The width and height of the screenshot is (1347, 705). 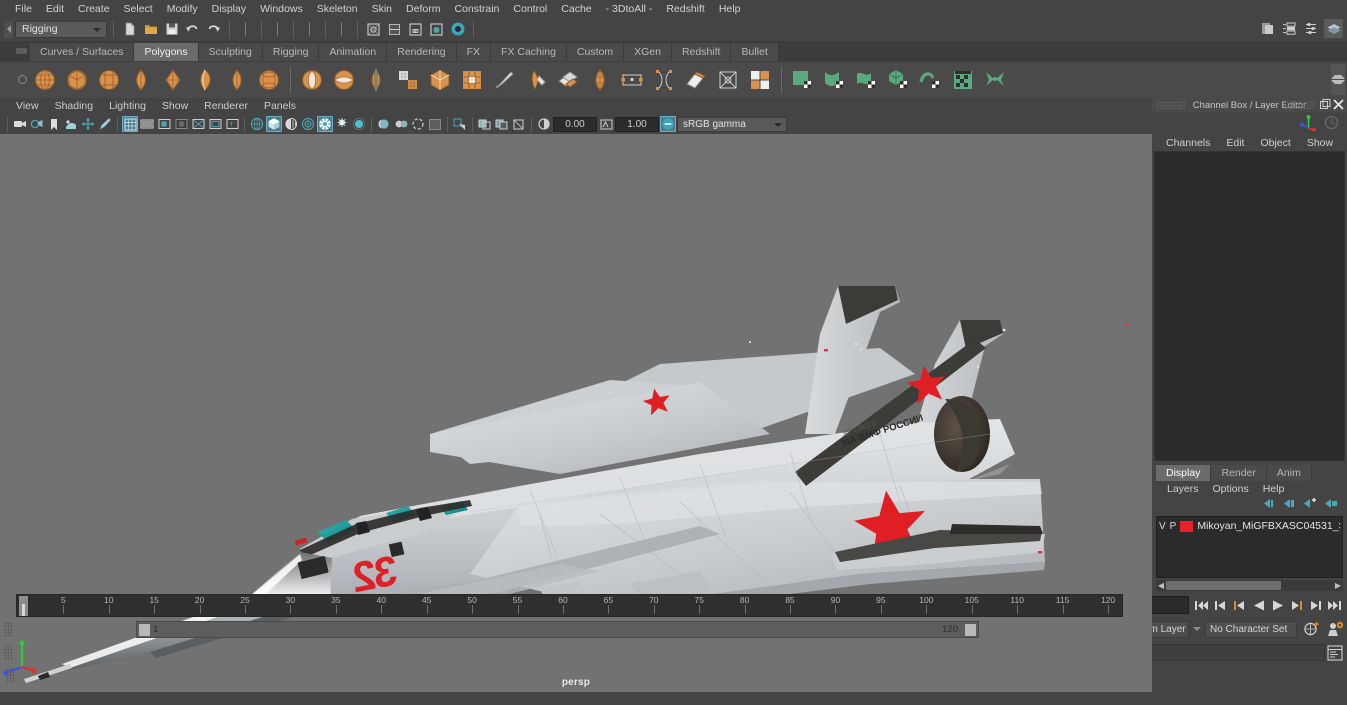 I want to click on uv-automatic-icon, so click(x=899, y=80).